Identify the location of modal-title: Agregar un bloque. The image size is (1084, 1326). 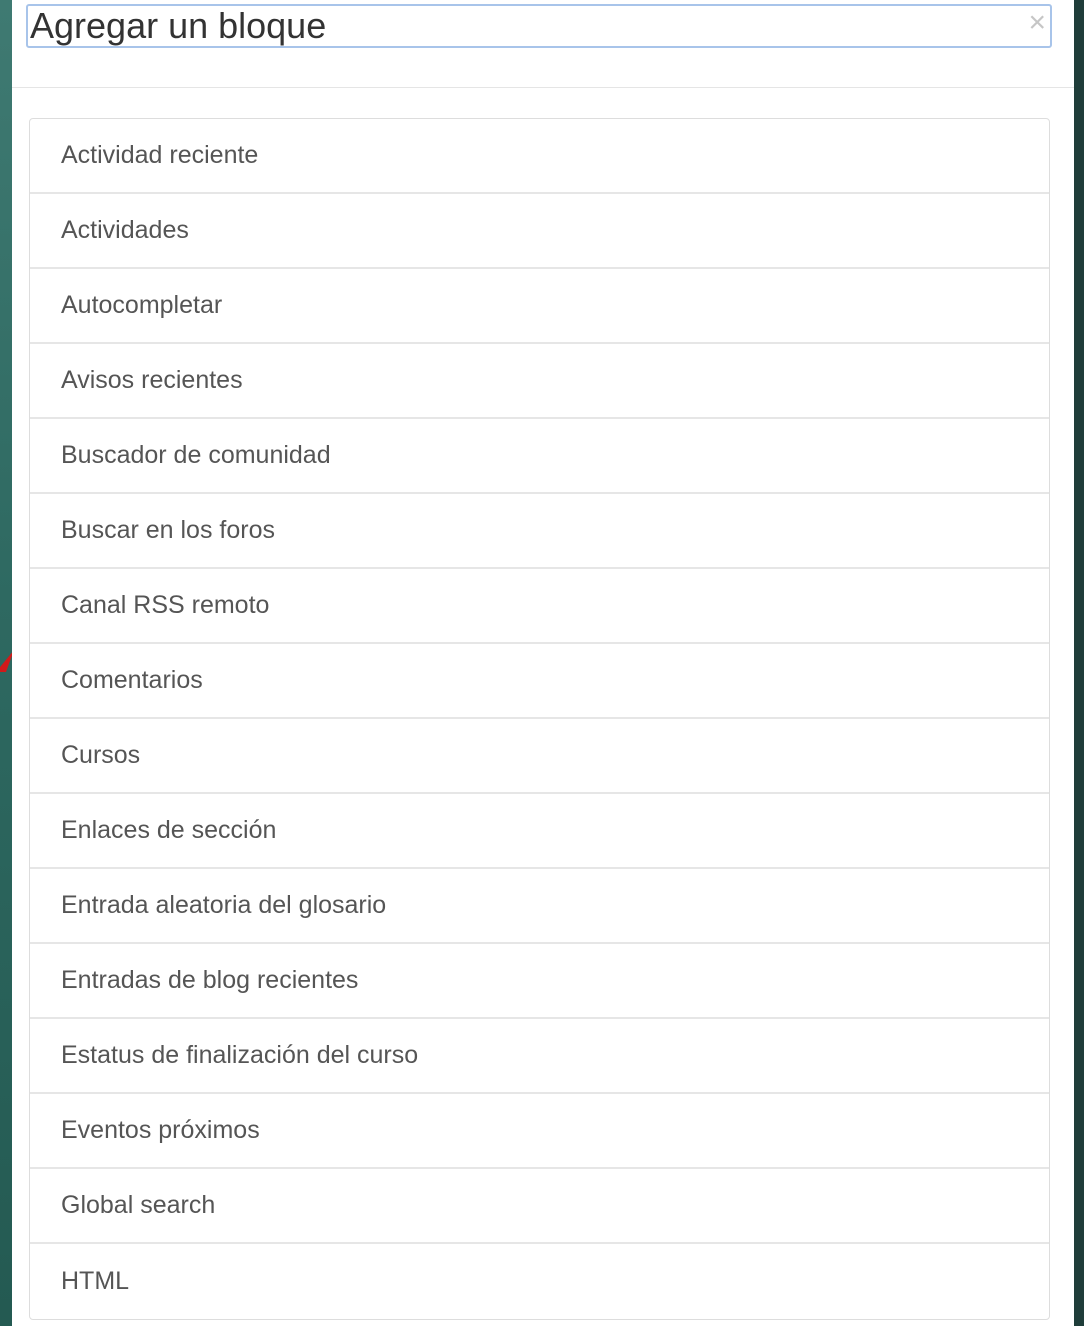
(178, 25).